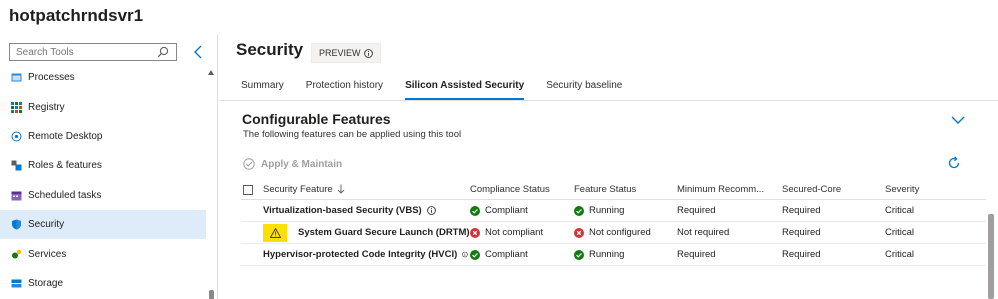 Image resolution: width=998 pixels, height=299 pixels. I want to click on compliance-cell: Not compliant, so click(520, 232).